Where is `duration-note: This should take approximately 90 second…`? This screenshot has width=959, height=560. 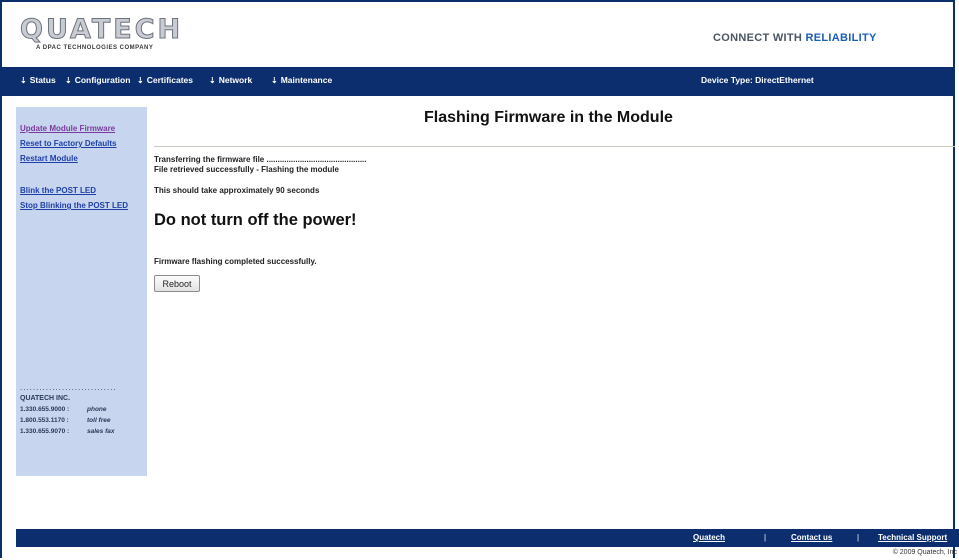
duration-note: This should take approximately 90 second… is located at coordinates (237, 190).